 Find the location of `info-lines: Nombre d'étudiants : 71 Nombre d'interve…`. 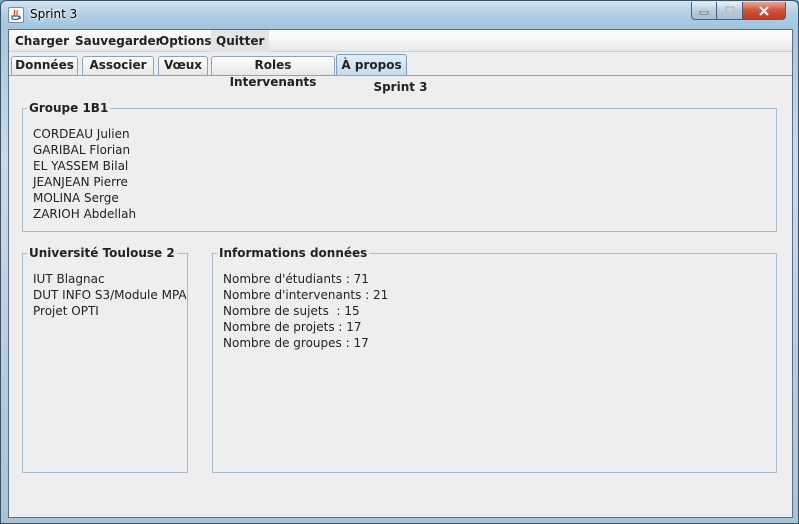

info-lines: Nombre d'étudiants : 71 Nombre d'interve… is located at coordinates (305, 311).